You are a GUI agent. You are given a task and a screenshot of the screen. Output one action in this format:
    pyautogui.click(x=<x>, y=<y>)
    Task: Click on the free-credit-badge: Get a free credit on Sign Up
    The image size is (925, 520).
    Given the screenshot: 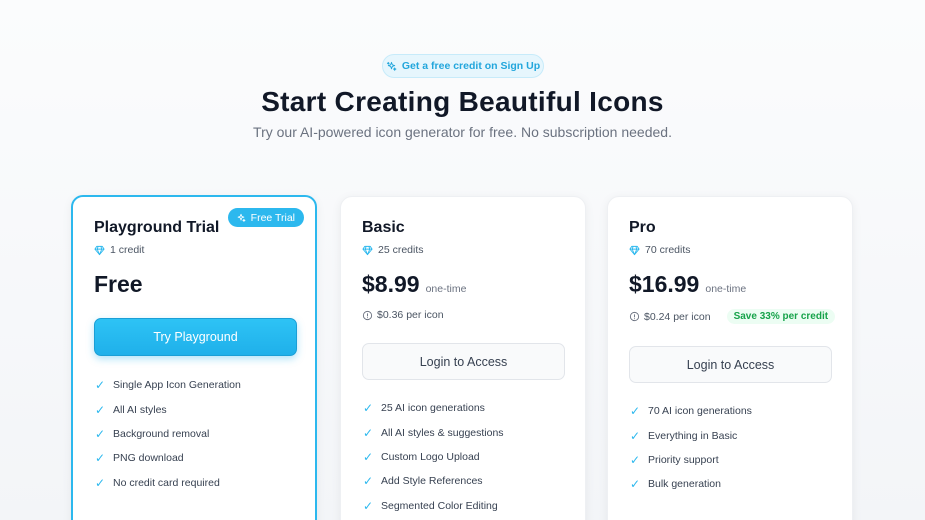 What is the action you would take?
    pyautogui.click(x=463, y=66)
    